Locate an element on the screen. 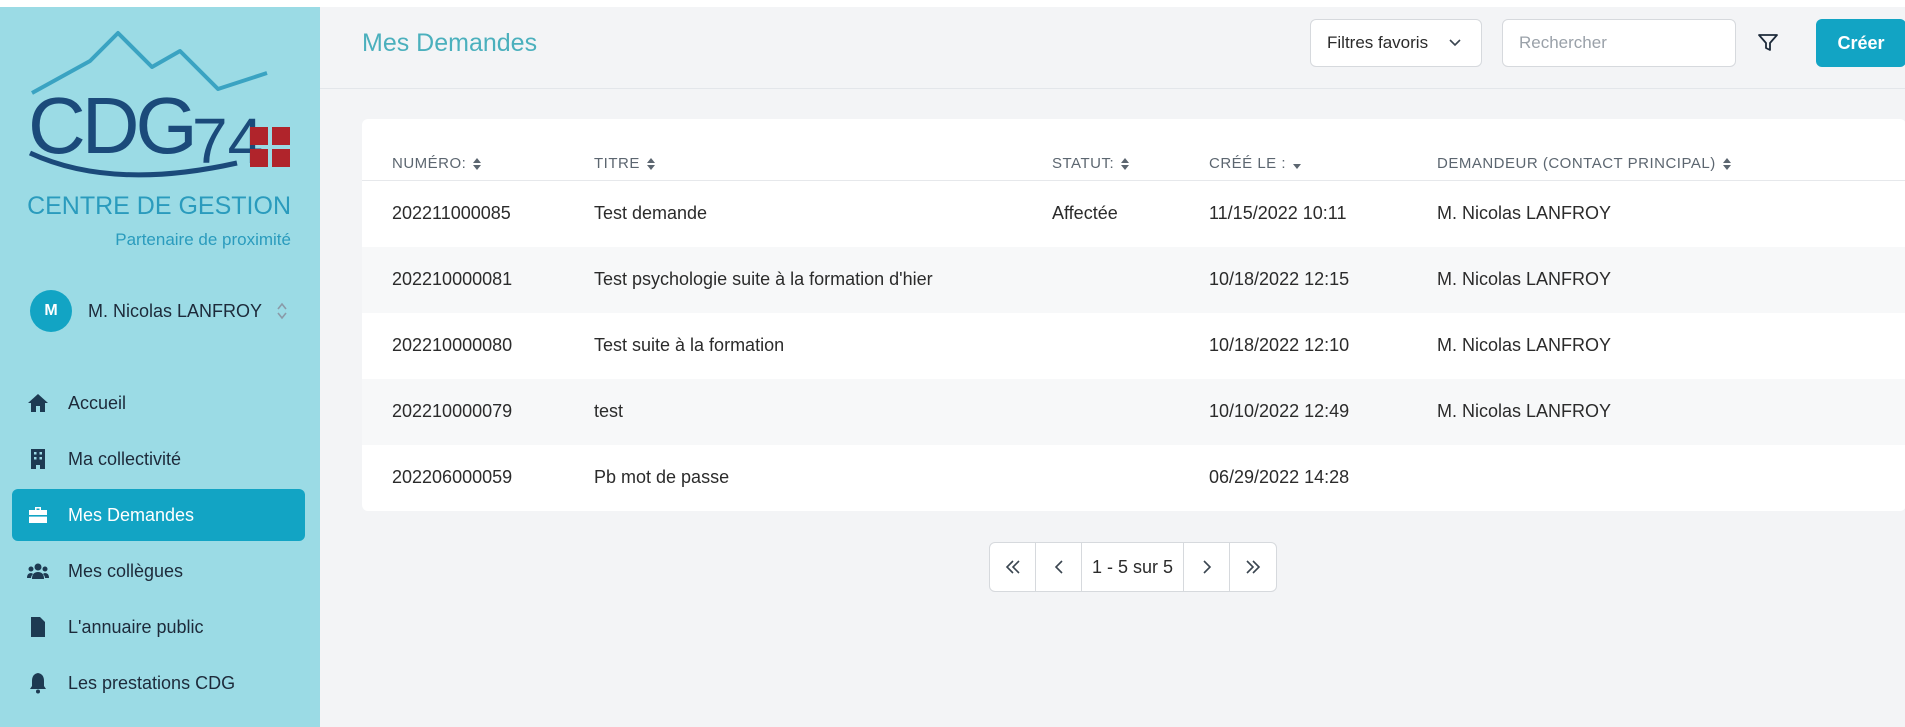 This screenshot has height=727, width=1905. file-icon is located at coordinates (38, 627).